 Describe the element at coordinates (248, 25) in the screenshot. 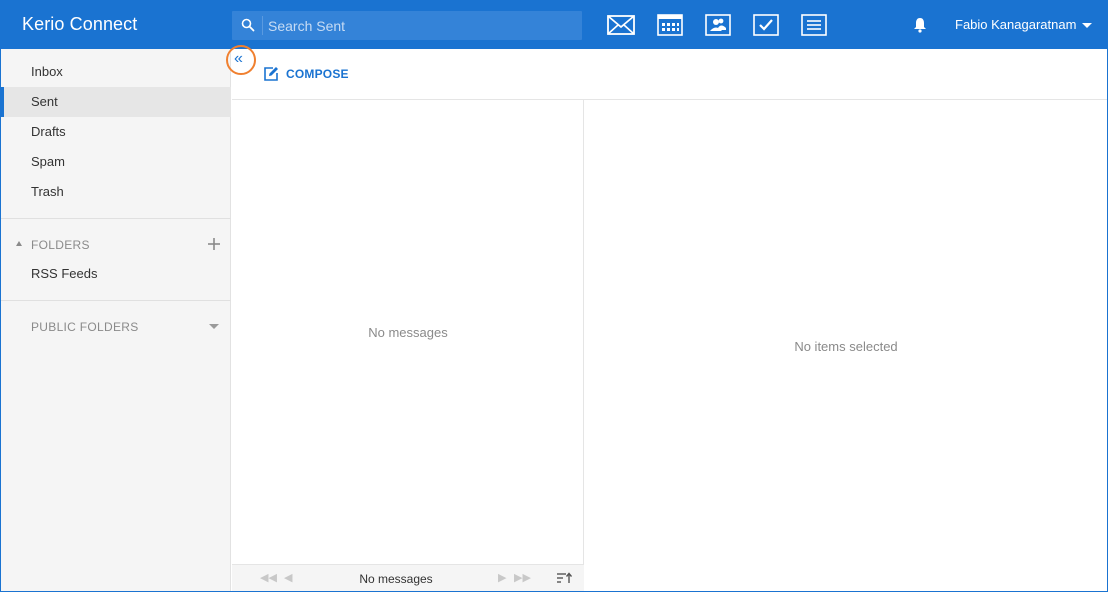

I see `search-icon` at that location.